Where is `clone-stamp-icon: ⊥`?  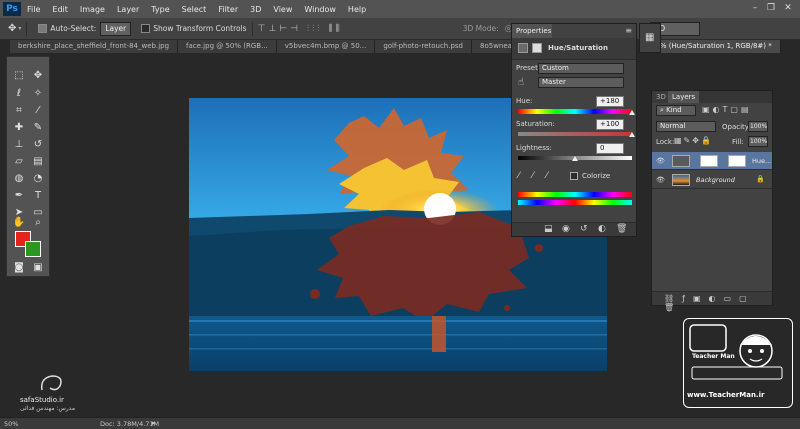 clone-stamp-icon: ⊥ is located at coordinates (19, 145).